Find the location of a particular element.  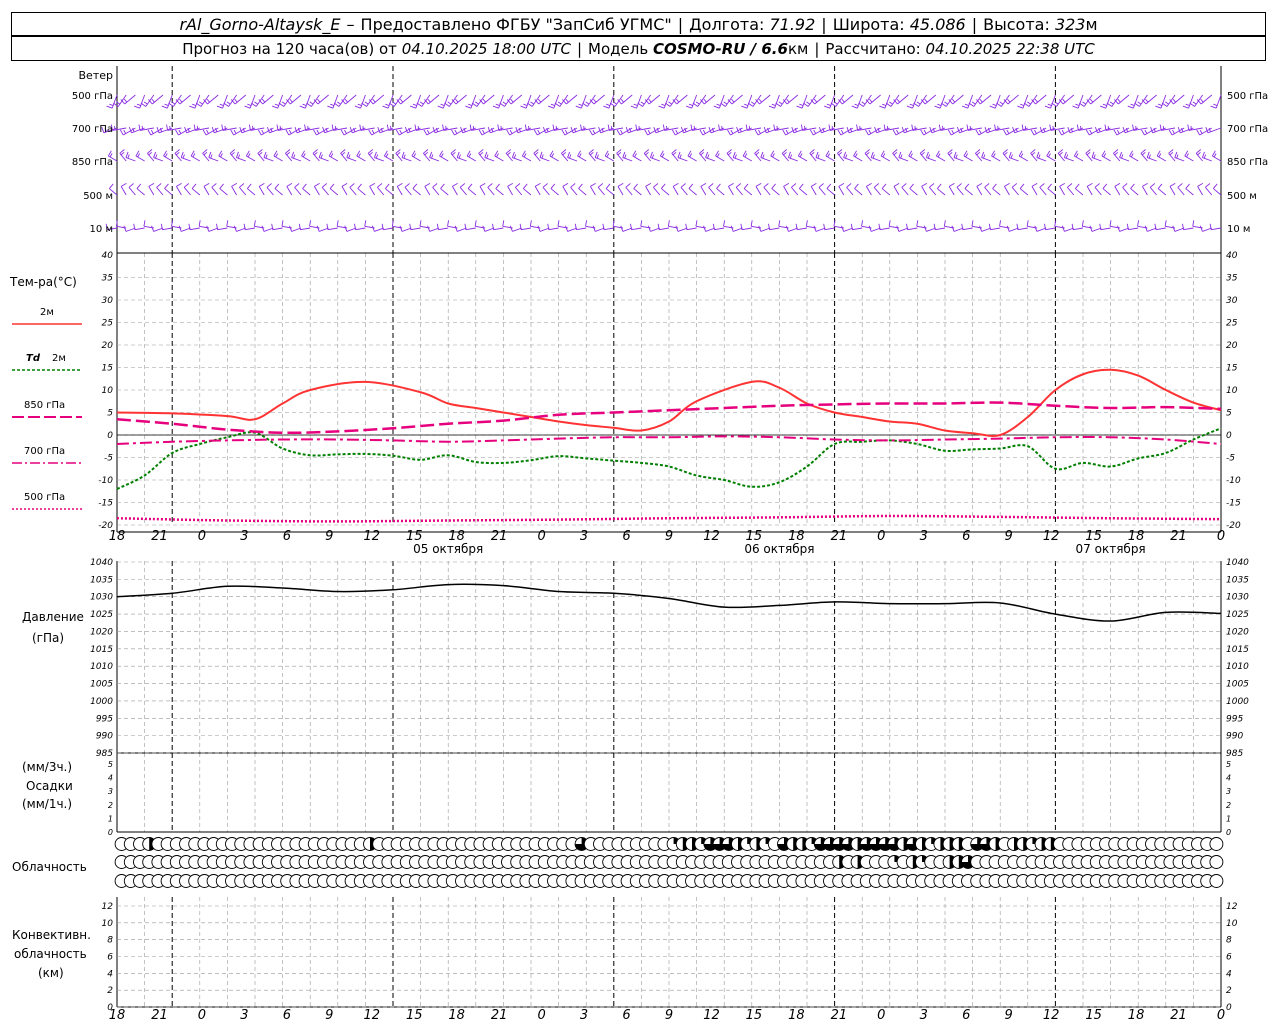

conv-ytick-left: 2 is located at coordinates (110, 991).